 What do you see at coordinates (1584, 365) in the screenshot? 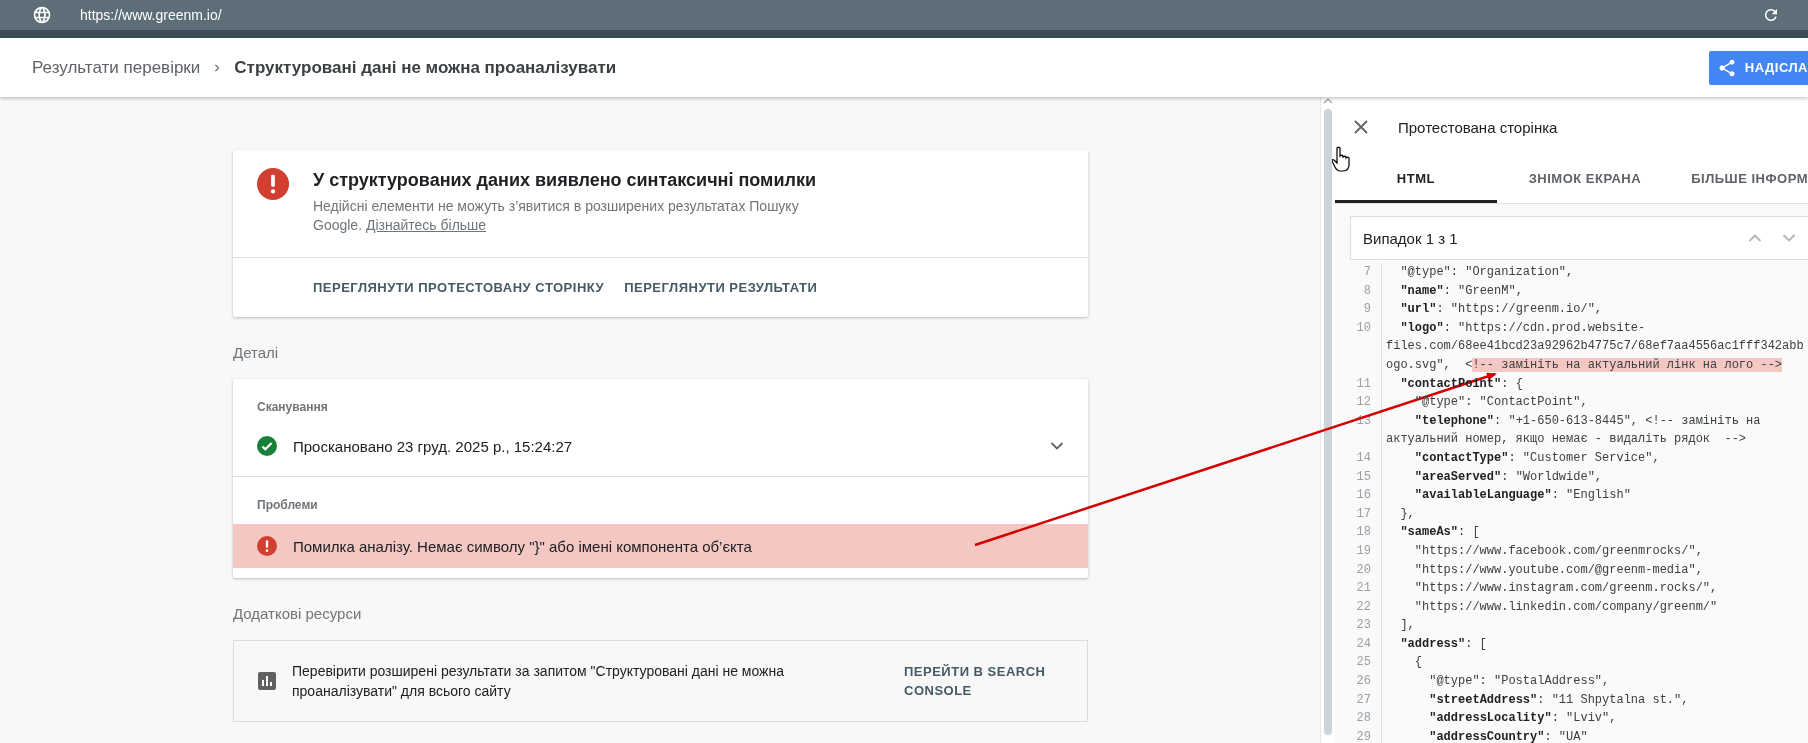
I see `code-line: ogo.svg", <!-- замініть на актуальний лінк на лого -->` at bounding box center [1584, 365].